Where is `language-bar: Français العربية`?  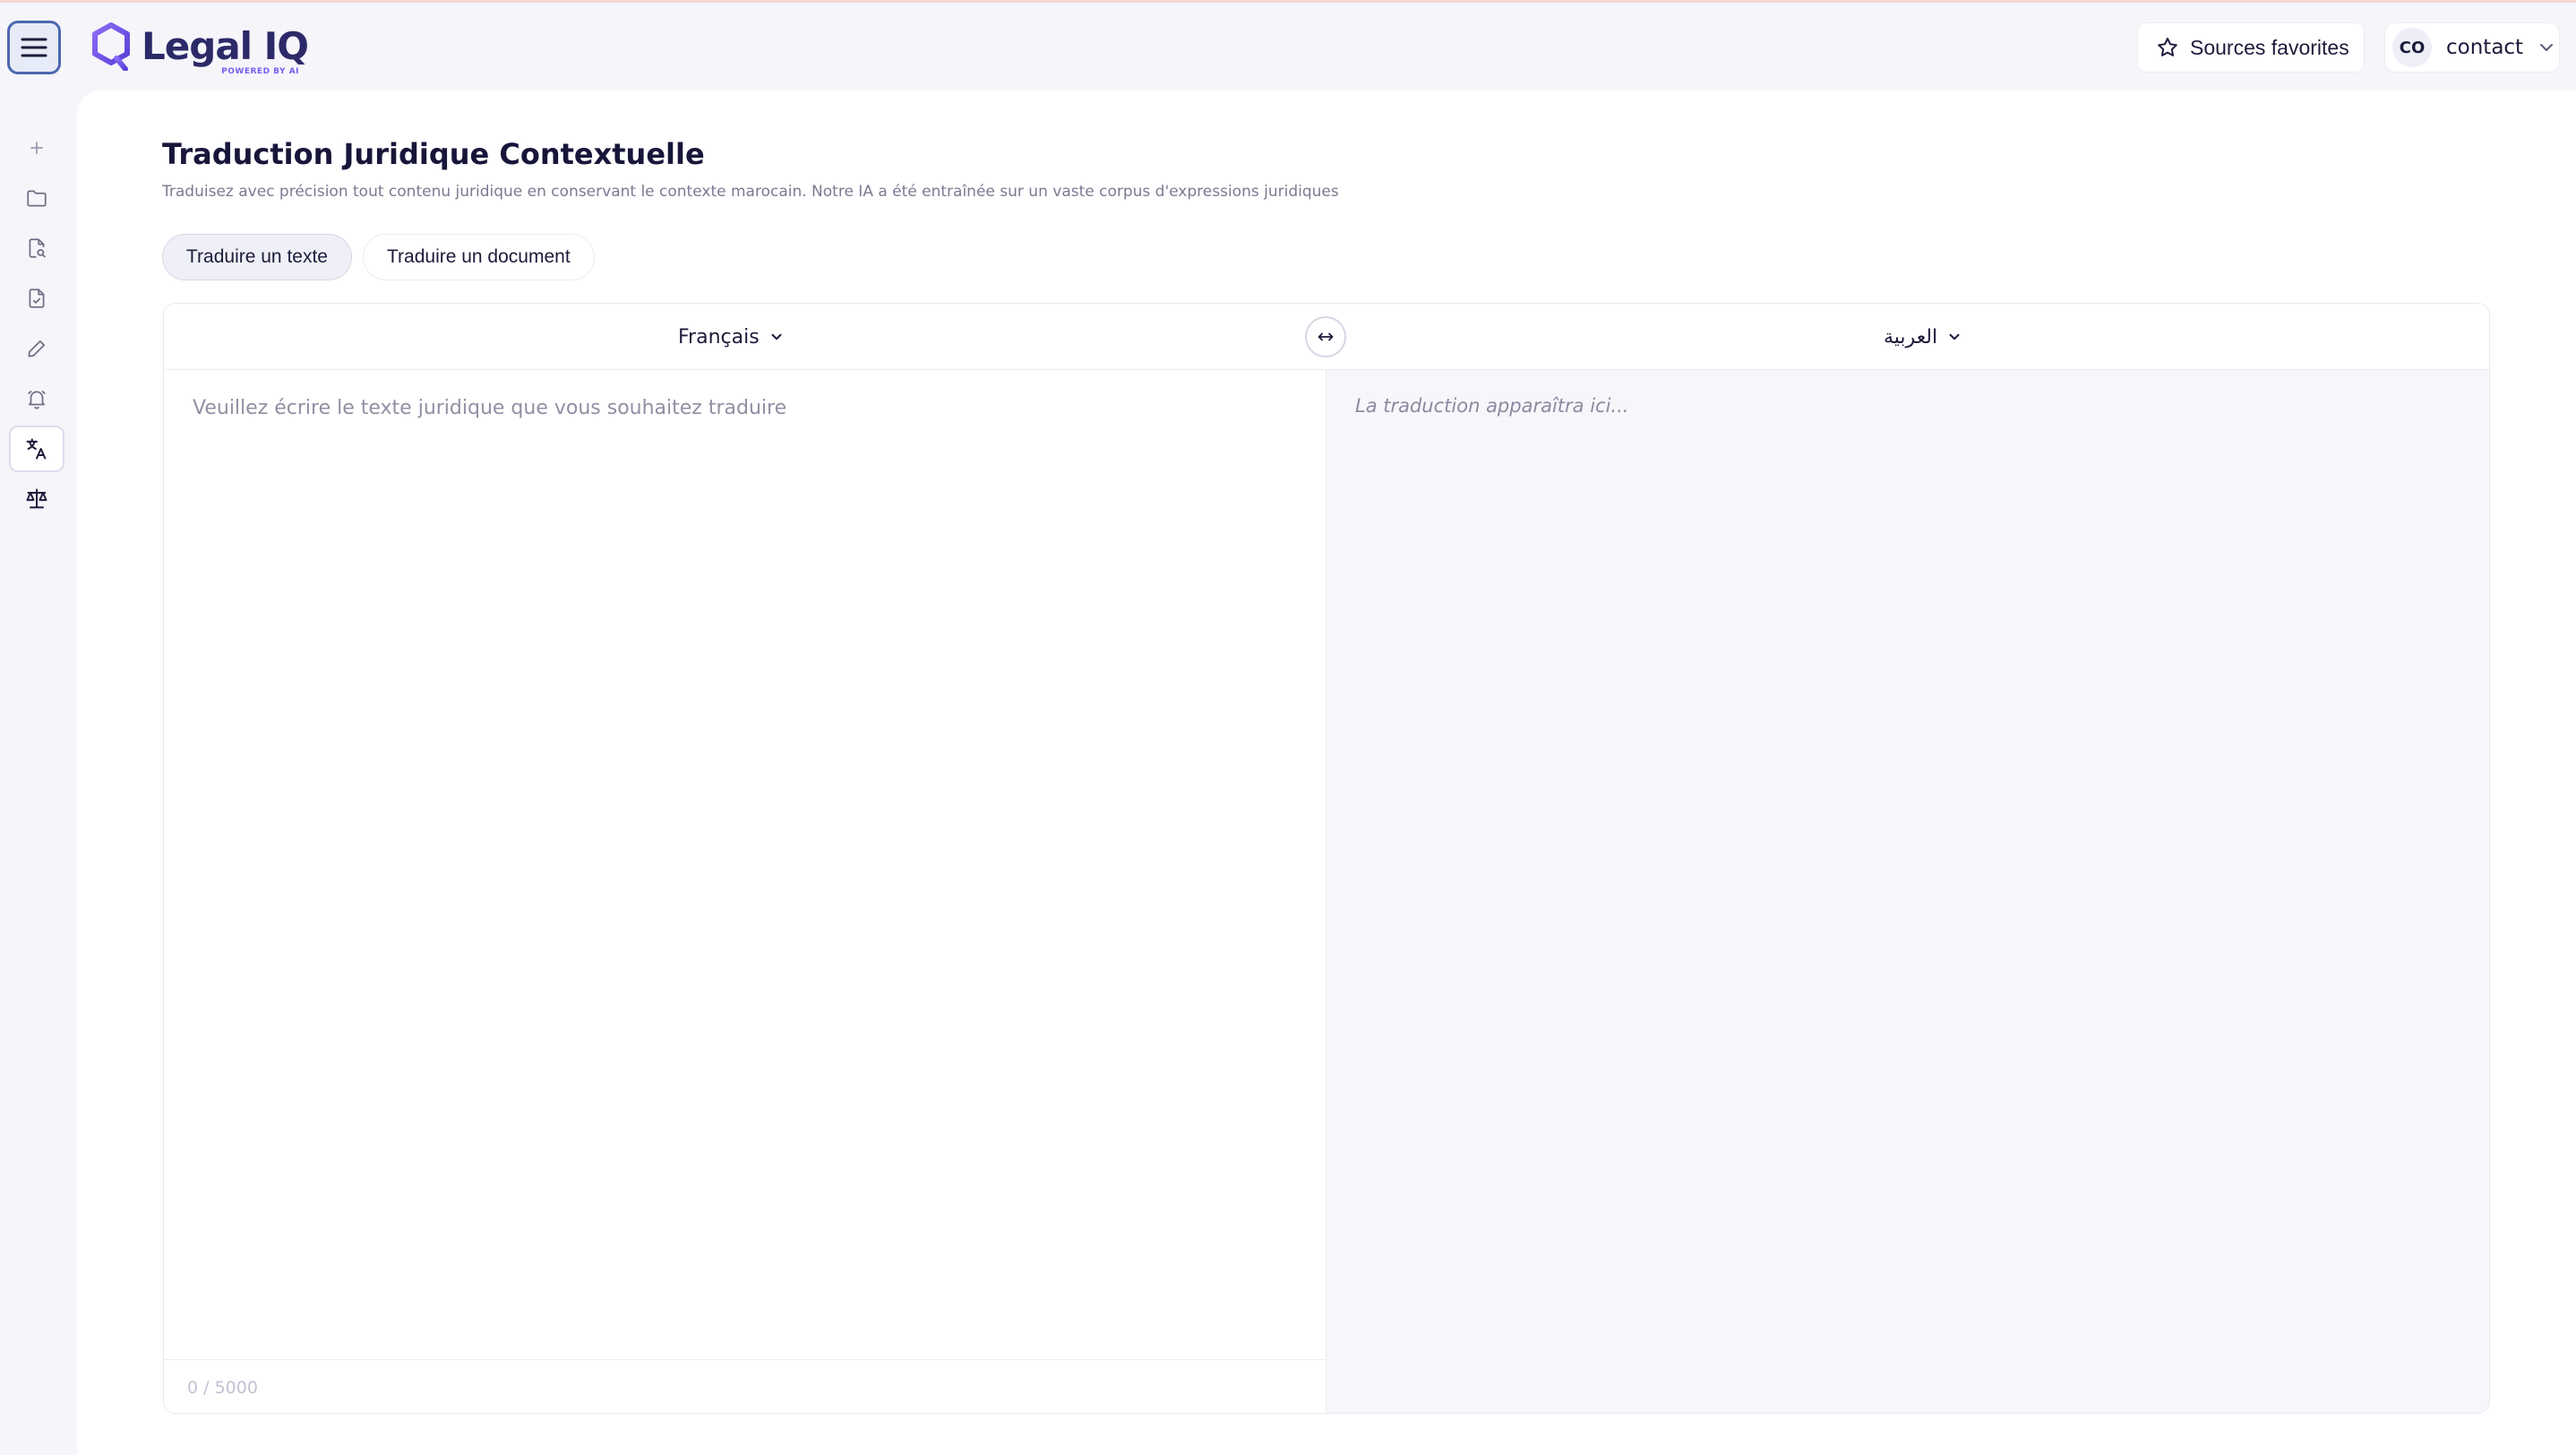 language-bar: Français العربية is located at coordinates (1326, 337).